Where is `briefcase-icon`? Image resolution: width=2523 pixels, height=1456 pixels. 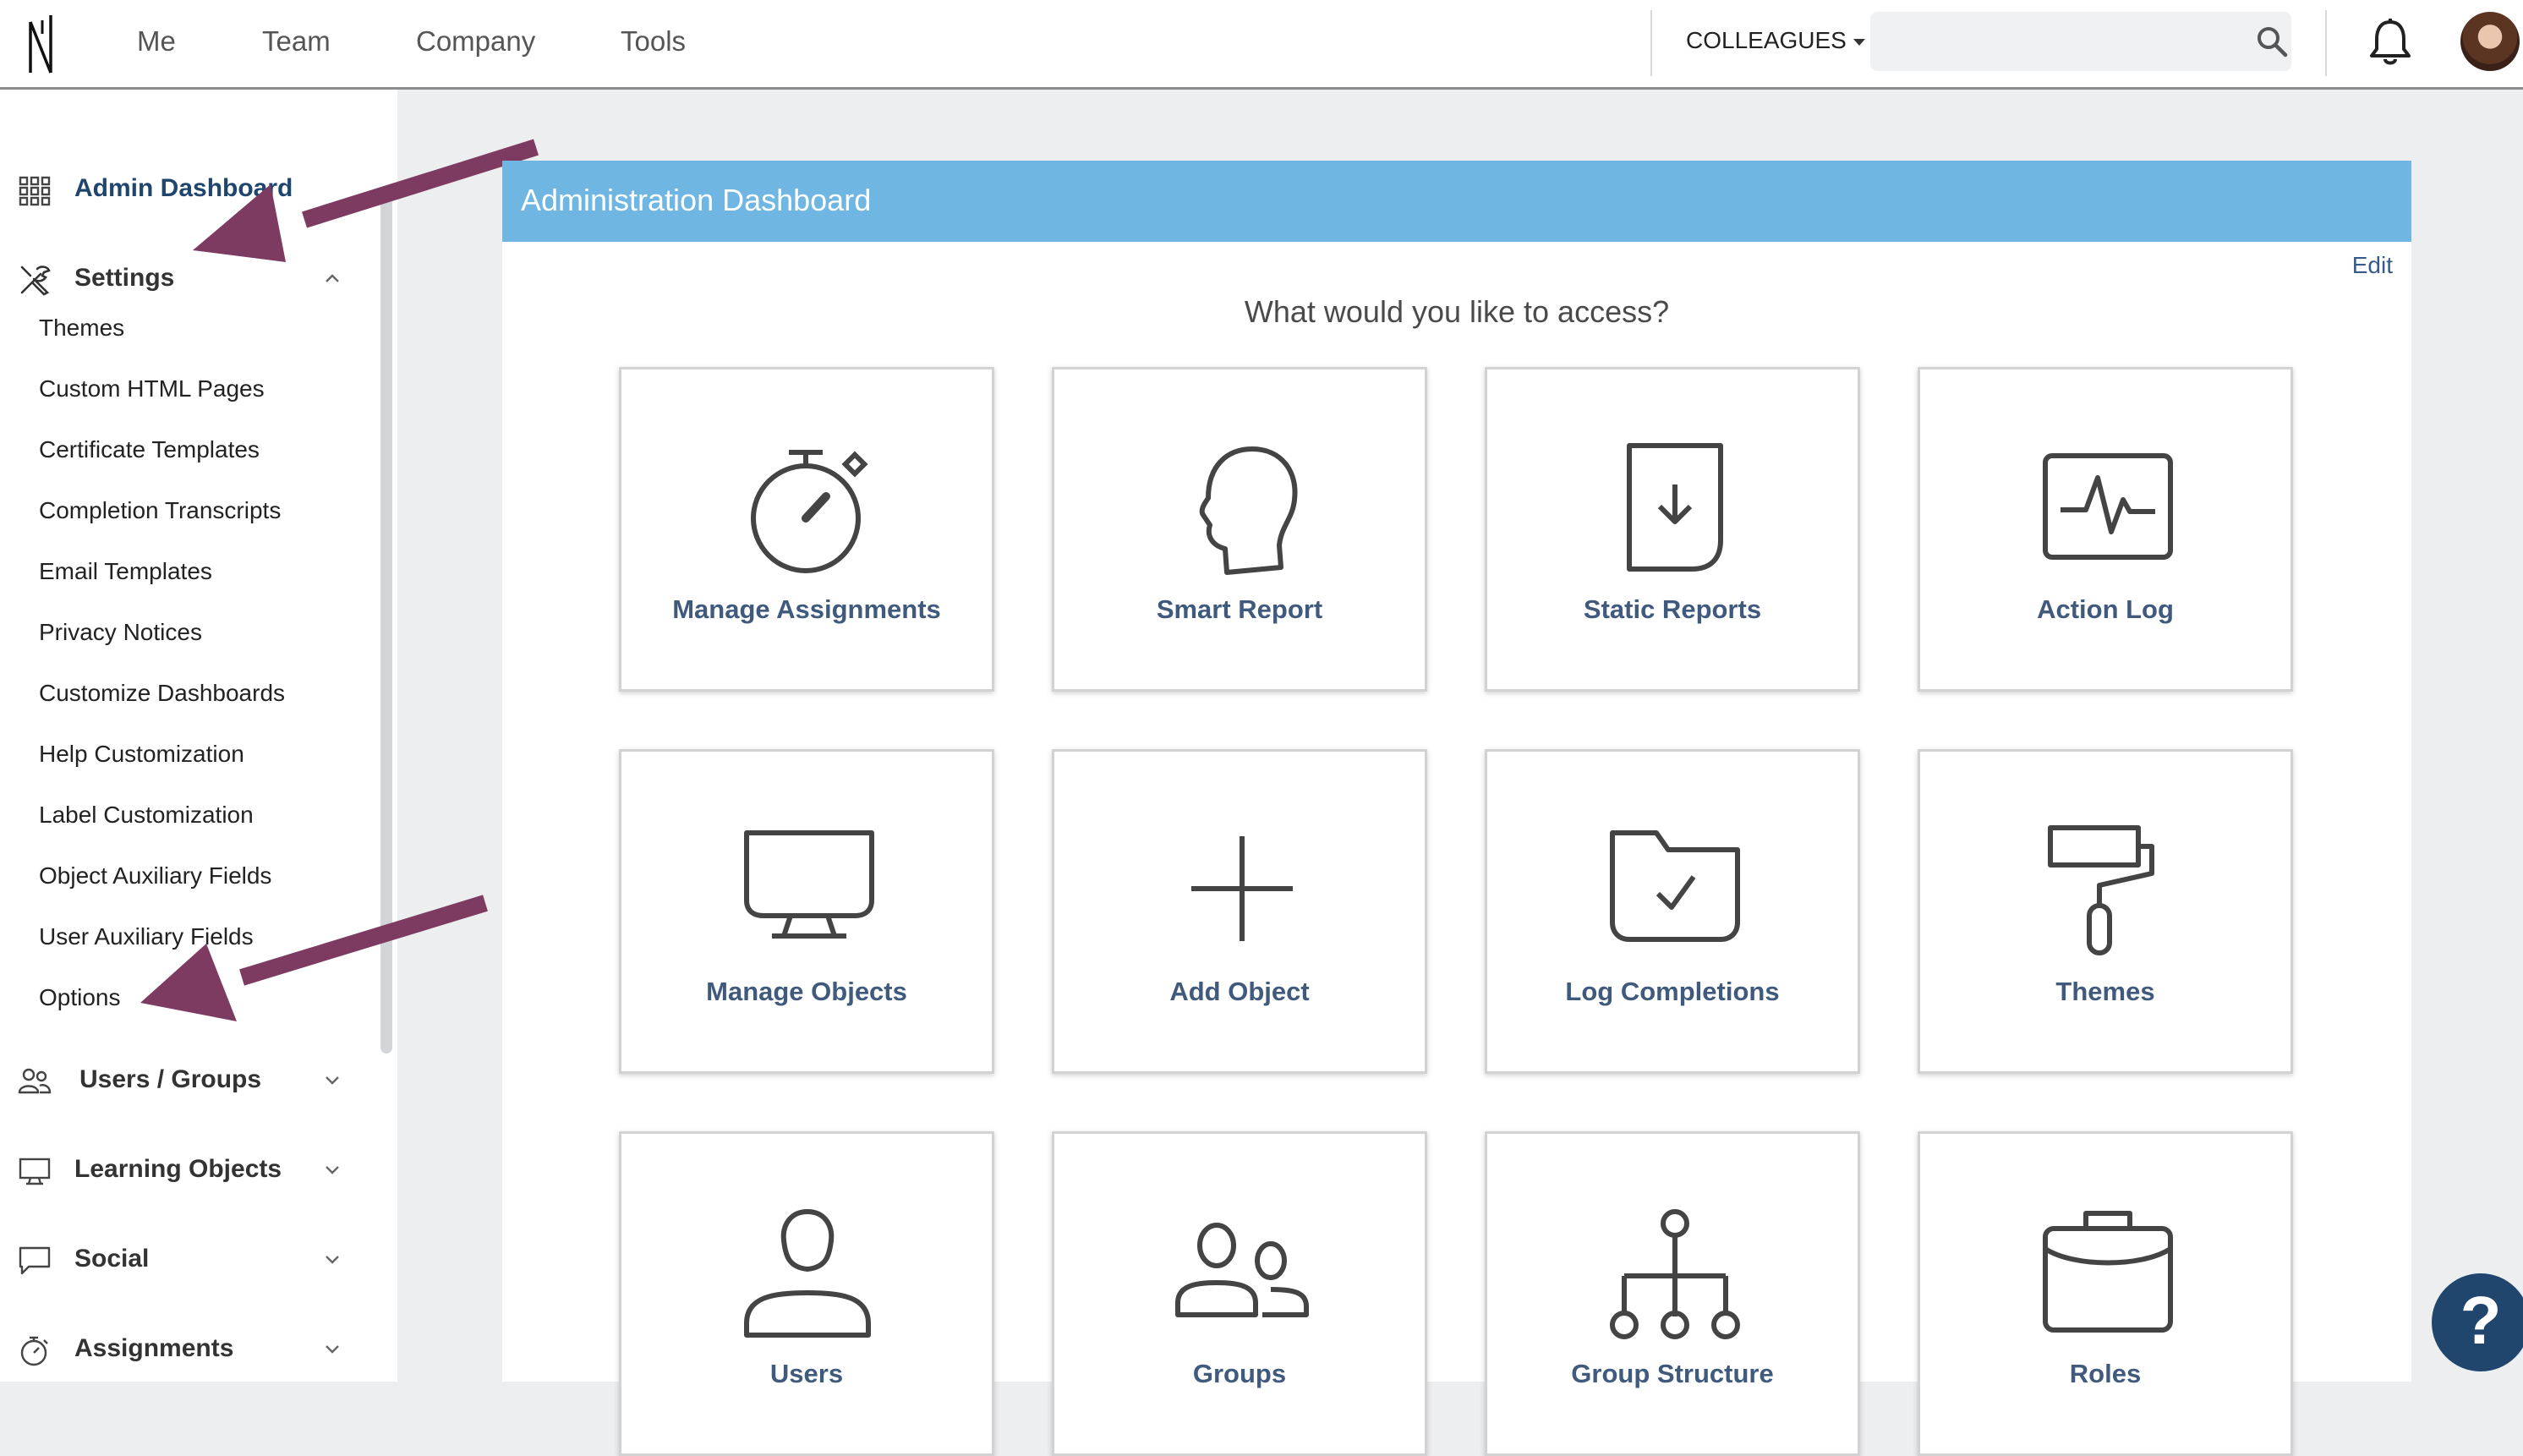
briefcase-icon is located at coordinates (2108, 1272).